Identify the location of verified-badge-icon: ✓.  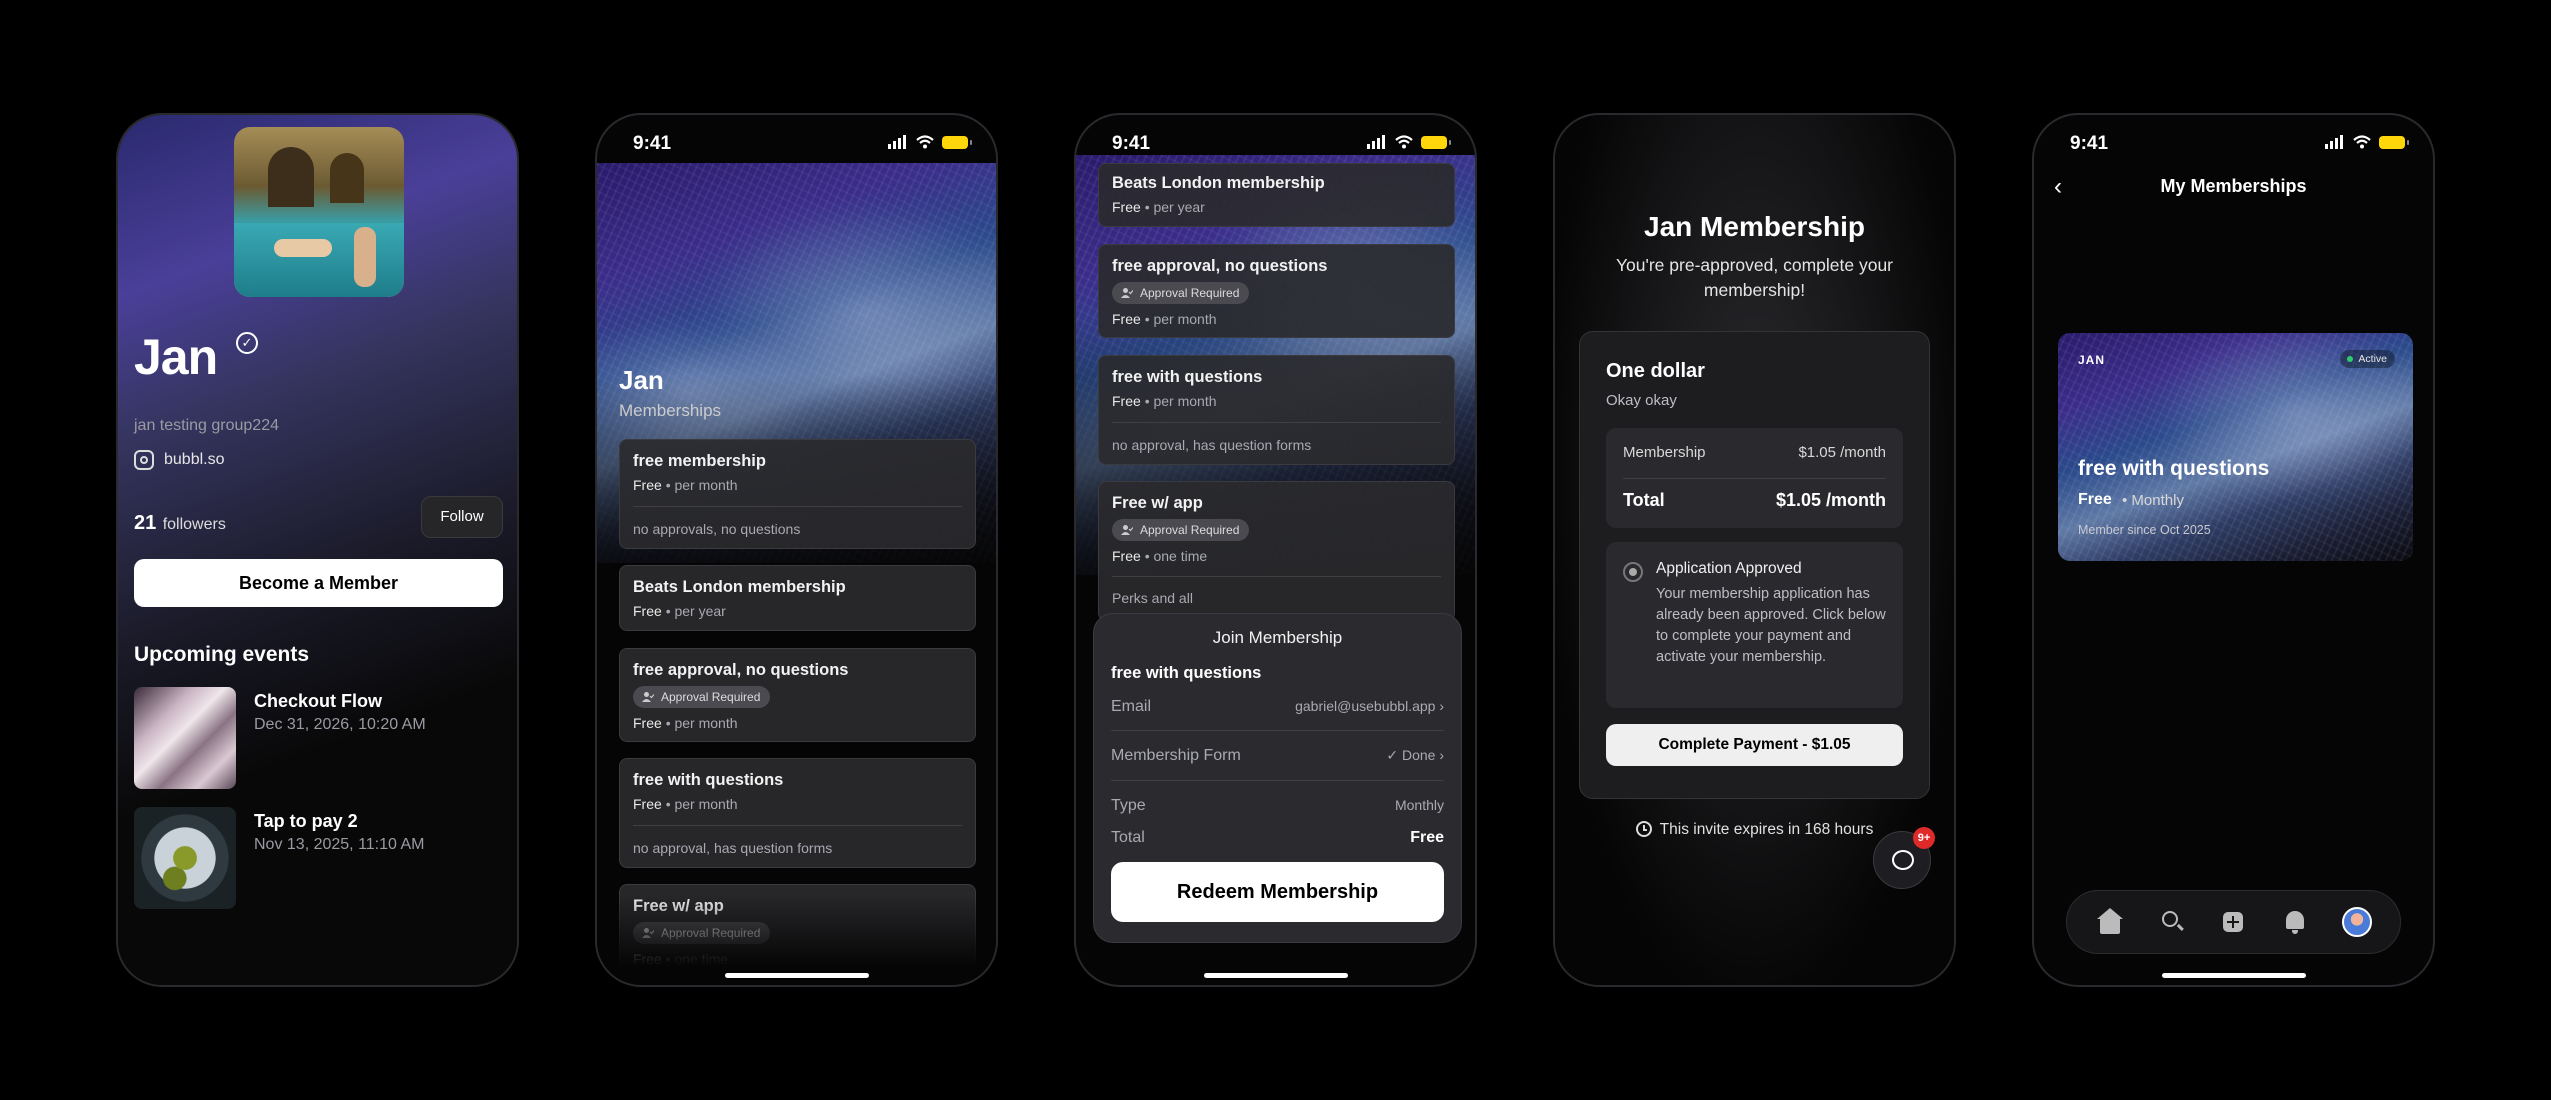
(247, 343).